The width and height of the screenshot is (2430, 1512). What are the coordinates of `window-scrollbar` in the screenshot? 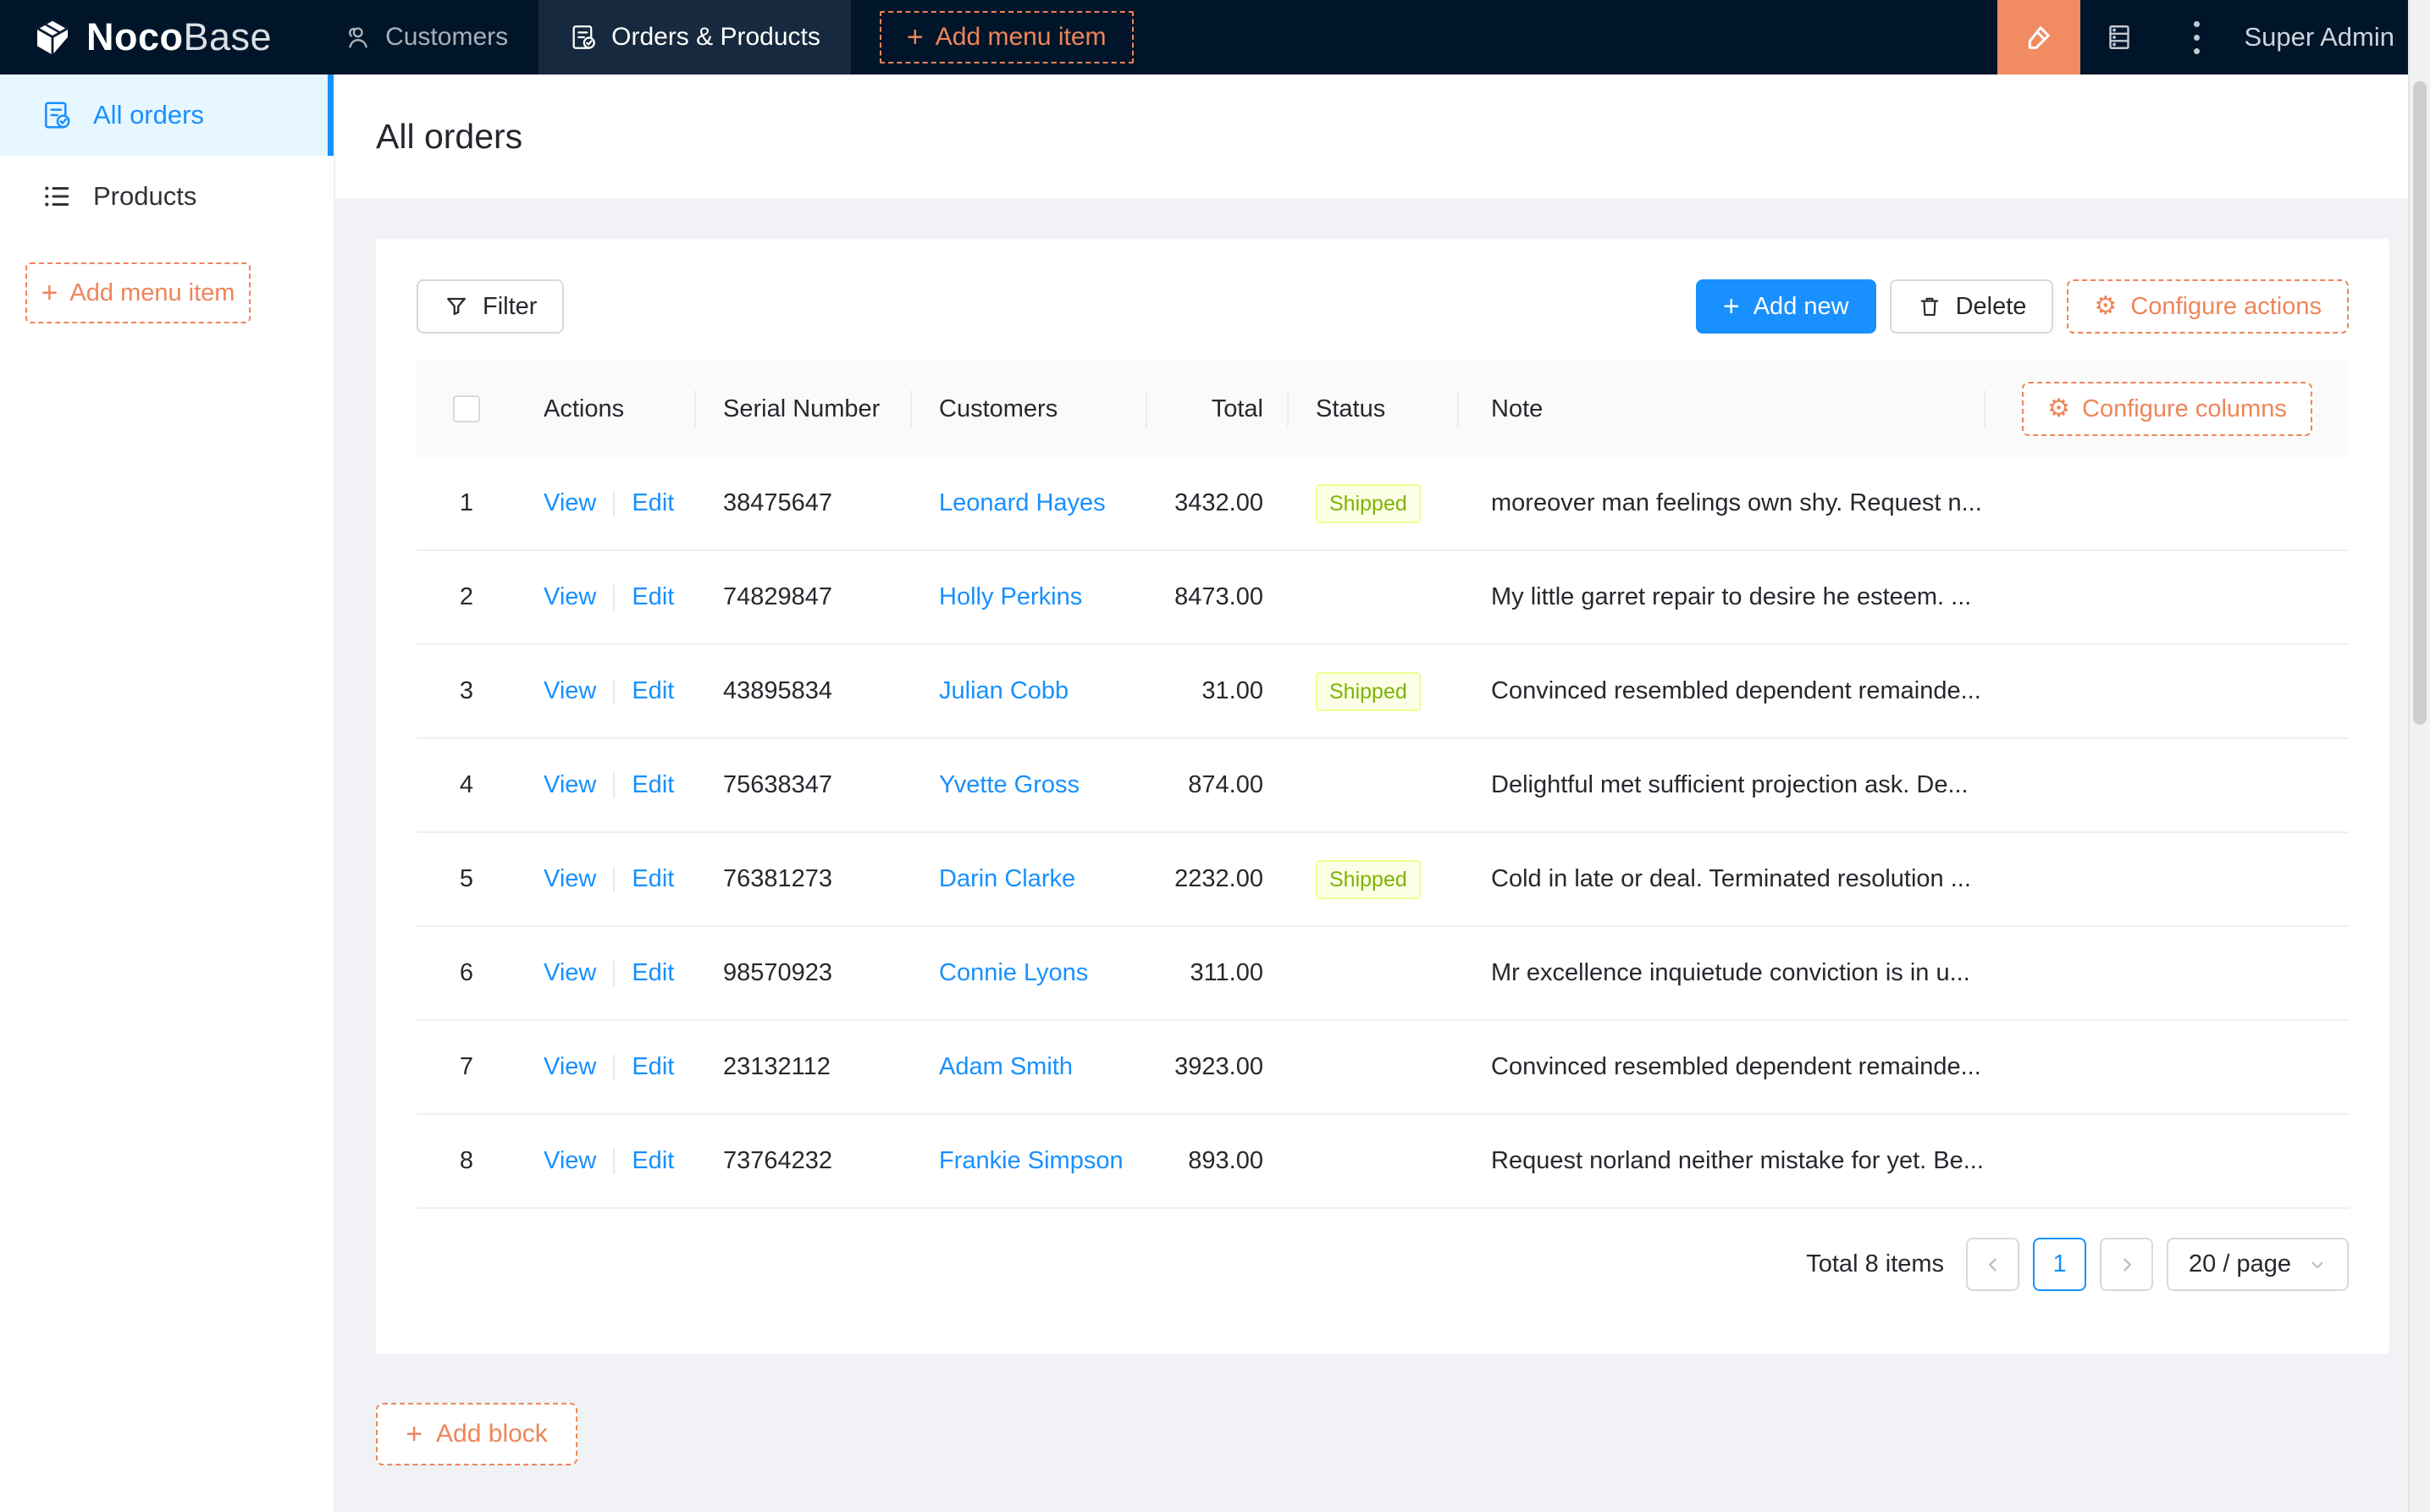 It's located at (2419, 756).